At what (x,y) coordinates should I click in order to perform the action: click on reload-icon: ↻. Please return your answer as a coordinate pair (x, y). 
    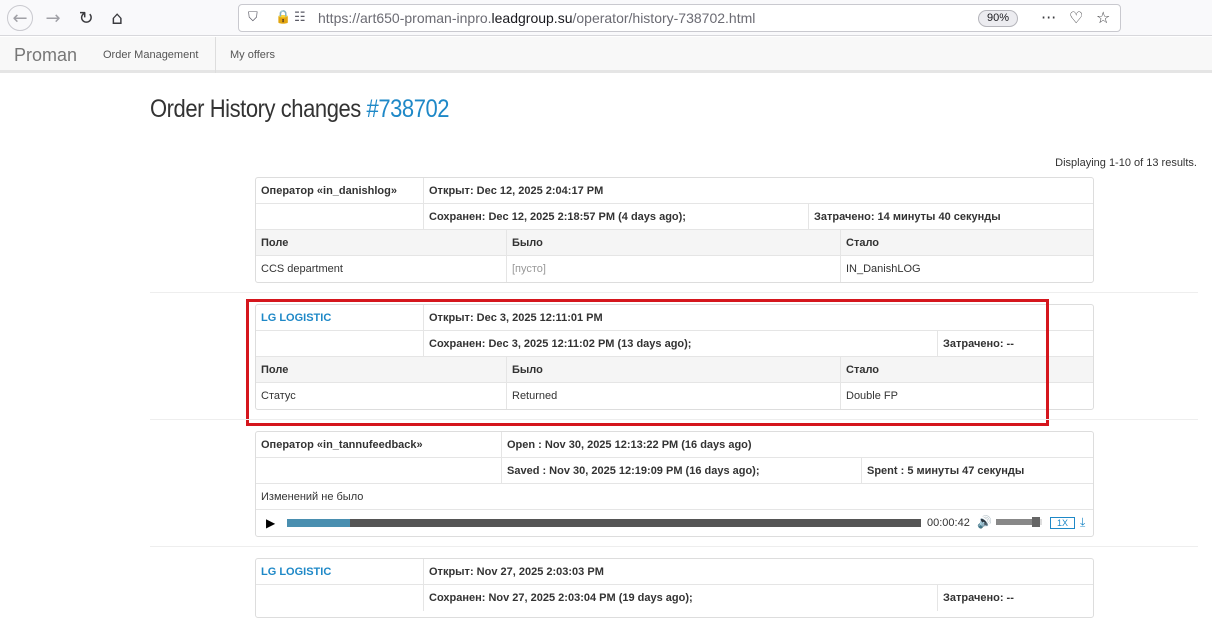
    Looking at the image, I should click on (86, 18).